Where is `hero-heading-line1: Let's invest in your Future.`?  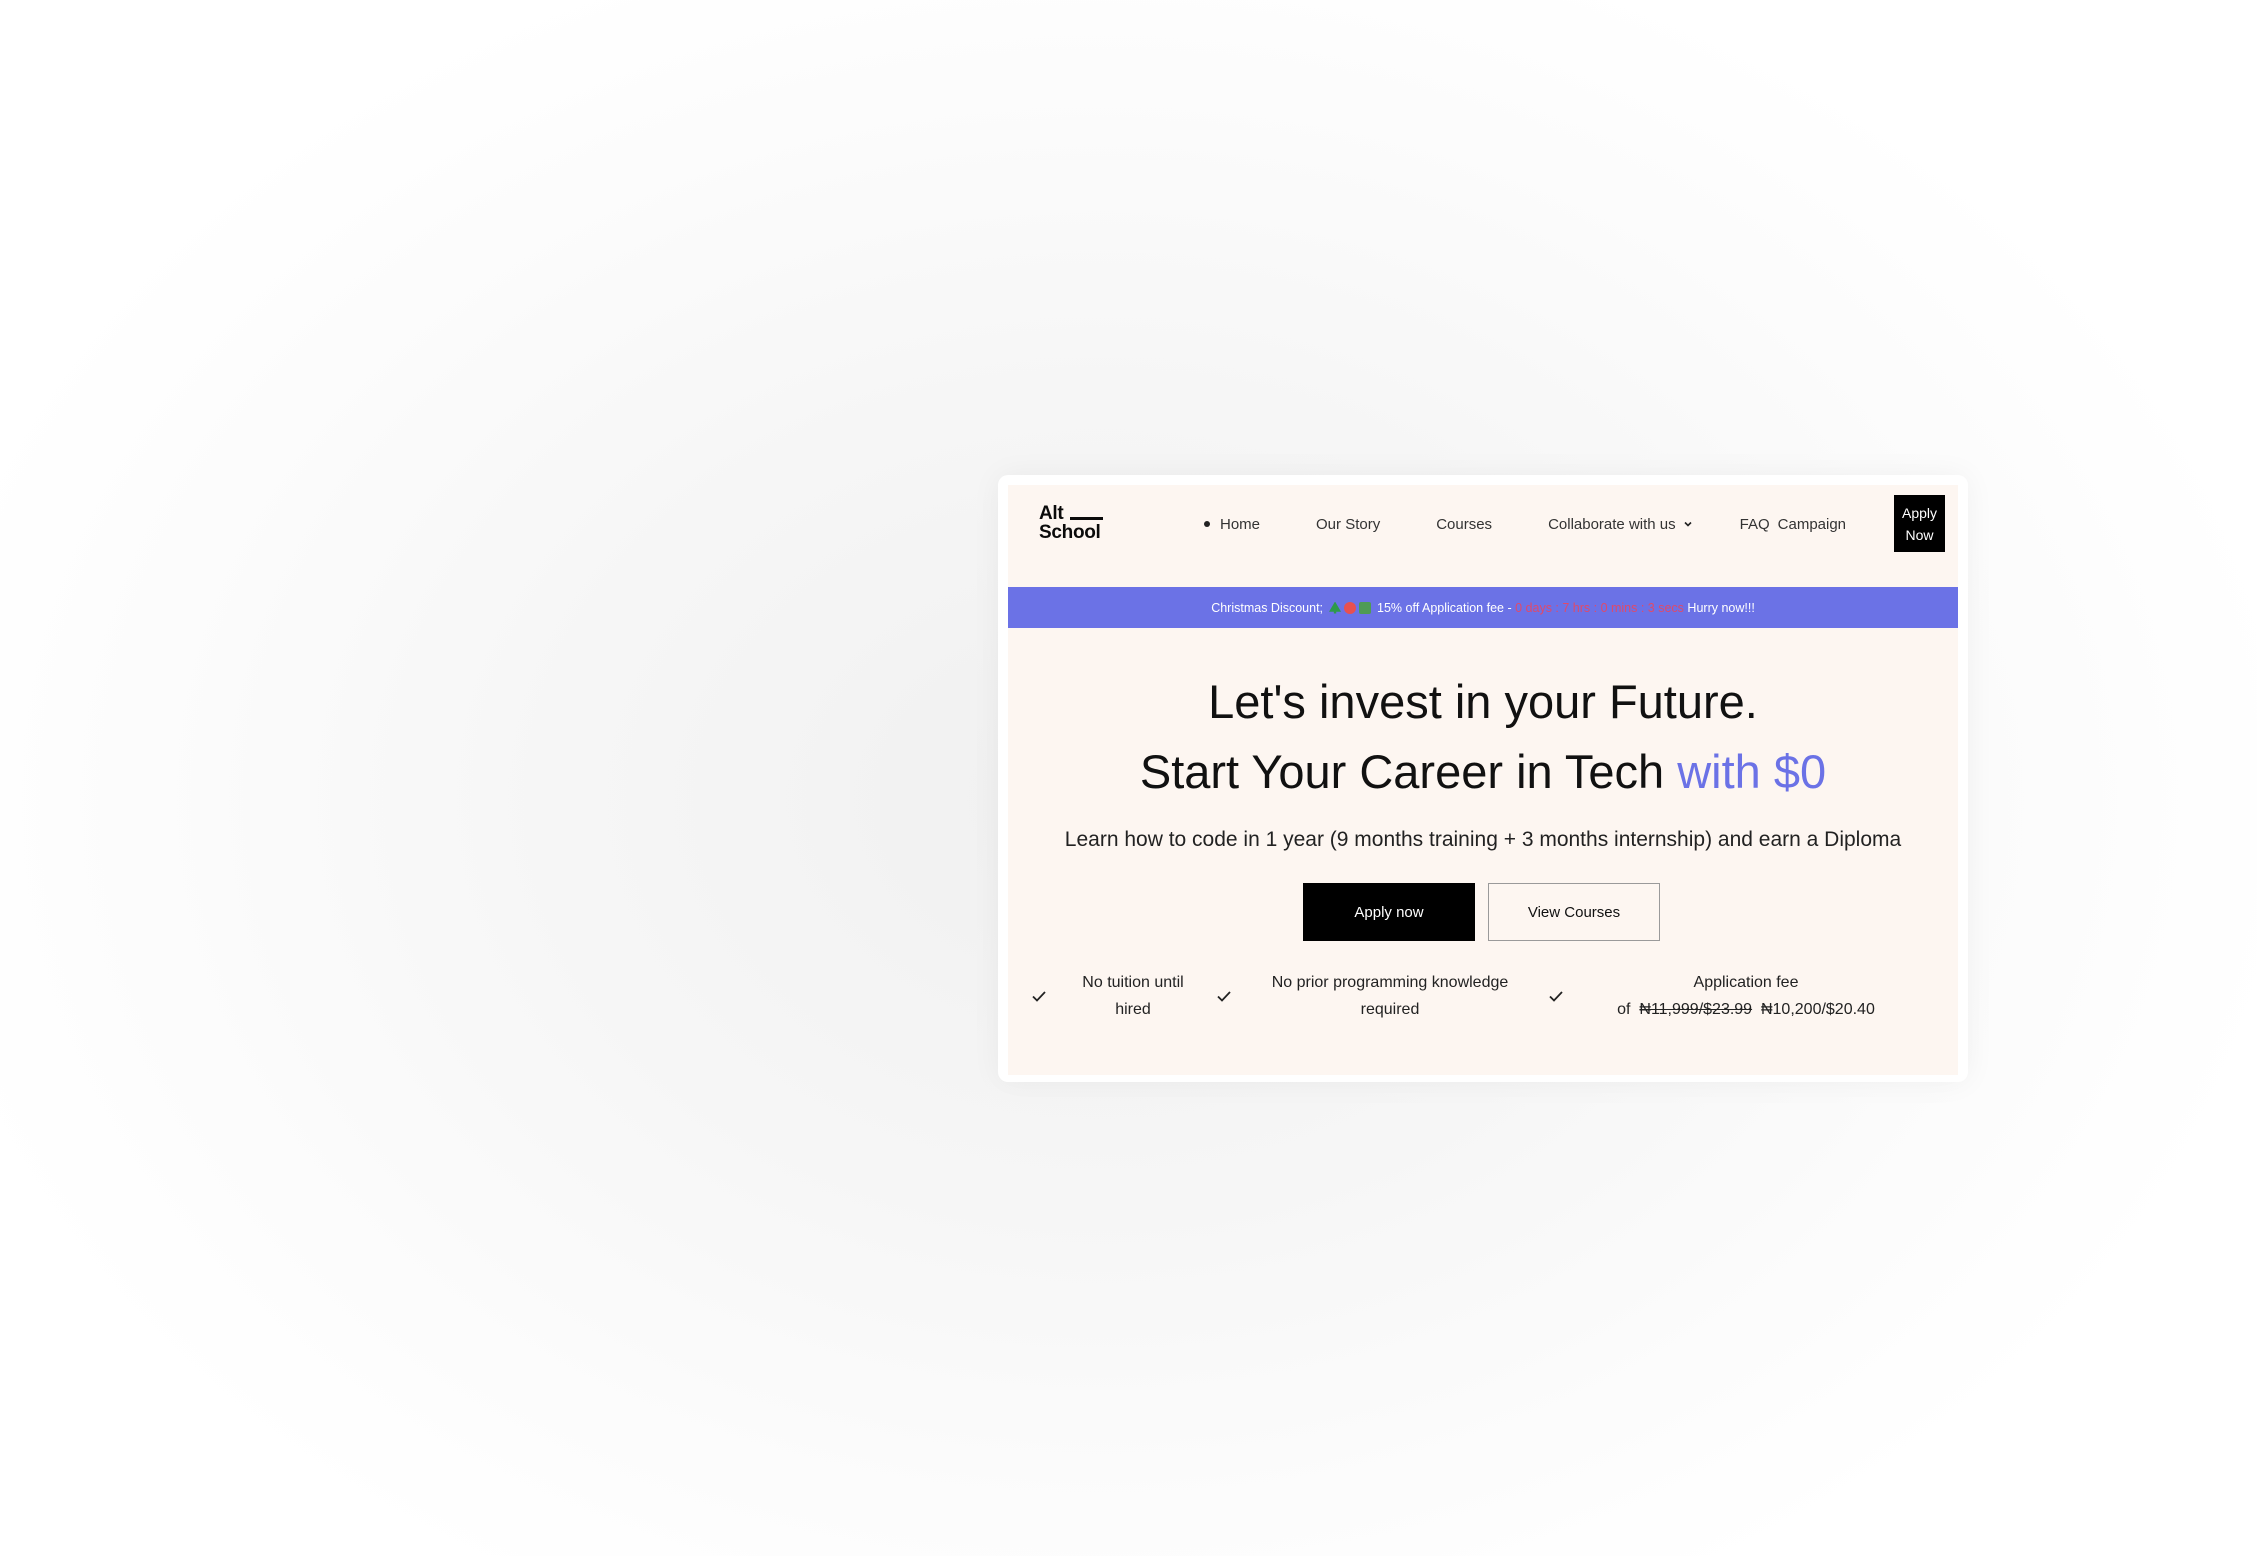 hero-heading-line1: Let's invest in your Future. is located at coordinates (1483, 701).